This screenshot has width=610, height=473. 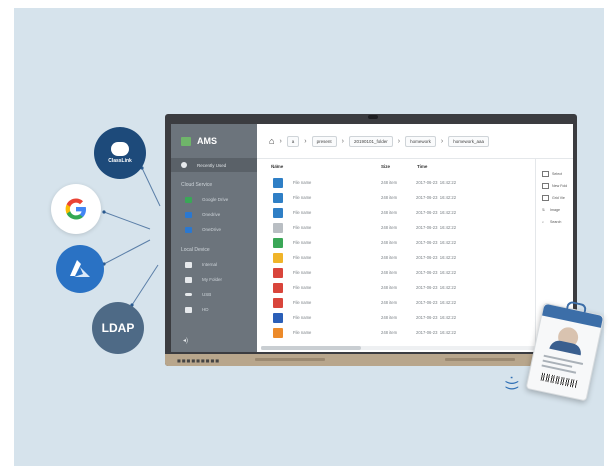 I want to click on sidebar-item-usb: USB, so click(x=214, y=294).